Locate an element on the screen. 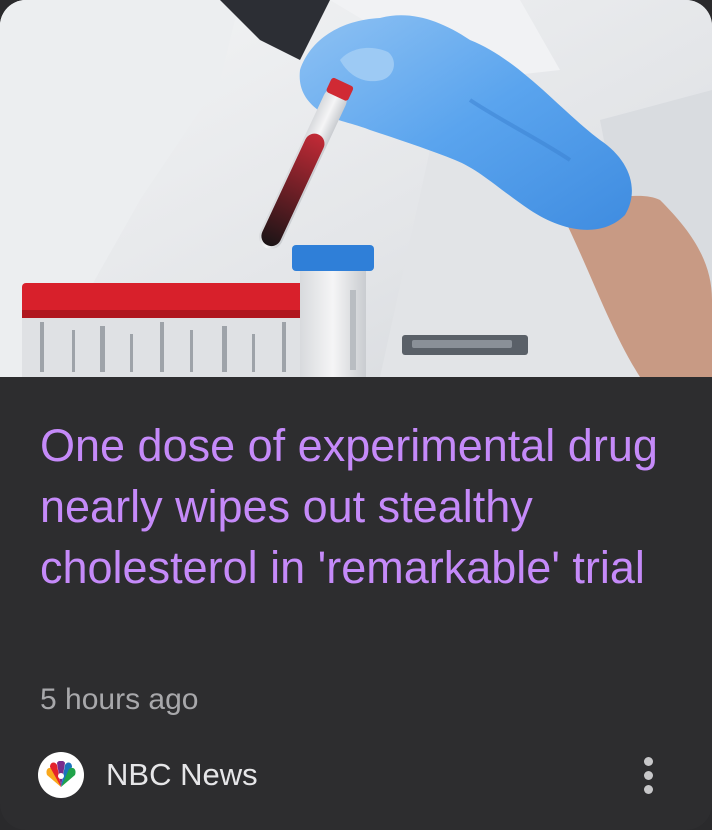 The image size is (712, 830). nbc-peacock-icon is located at coordinates (61, 775).